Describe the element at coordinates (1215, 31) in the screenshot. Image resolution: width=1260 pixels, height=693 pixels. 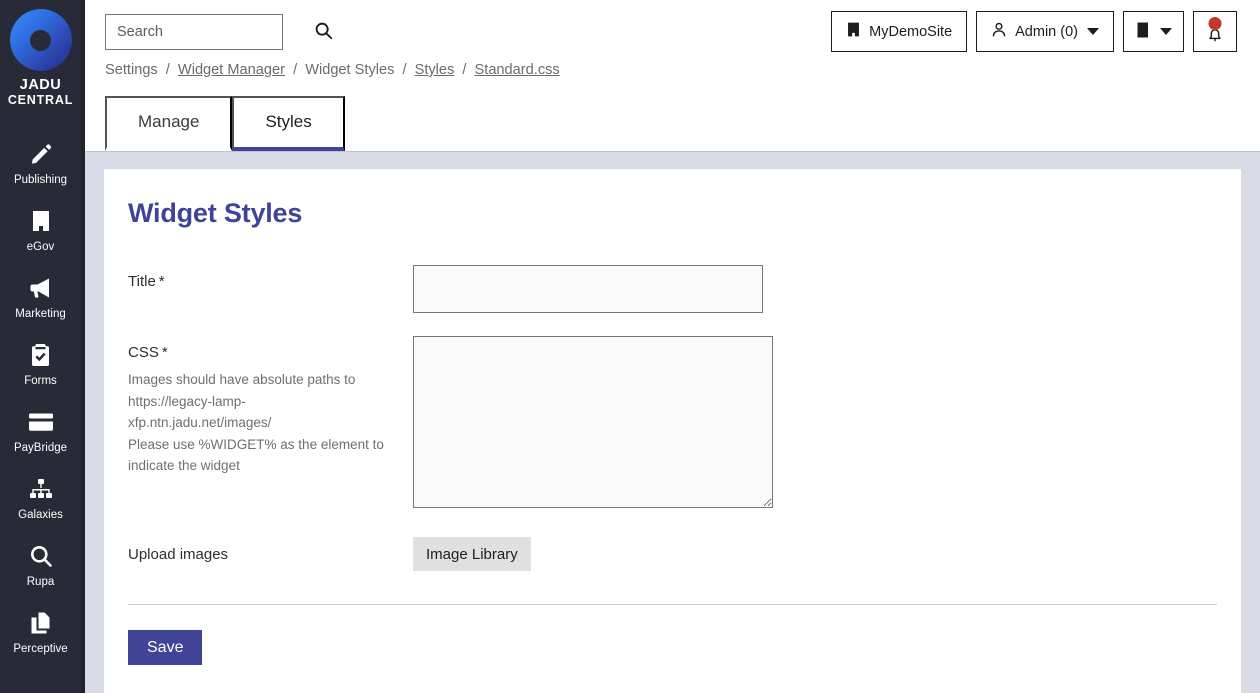
I see `notifications-button` at that location.